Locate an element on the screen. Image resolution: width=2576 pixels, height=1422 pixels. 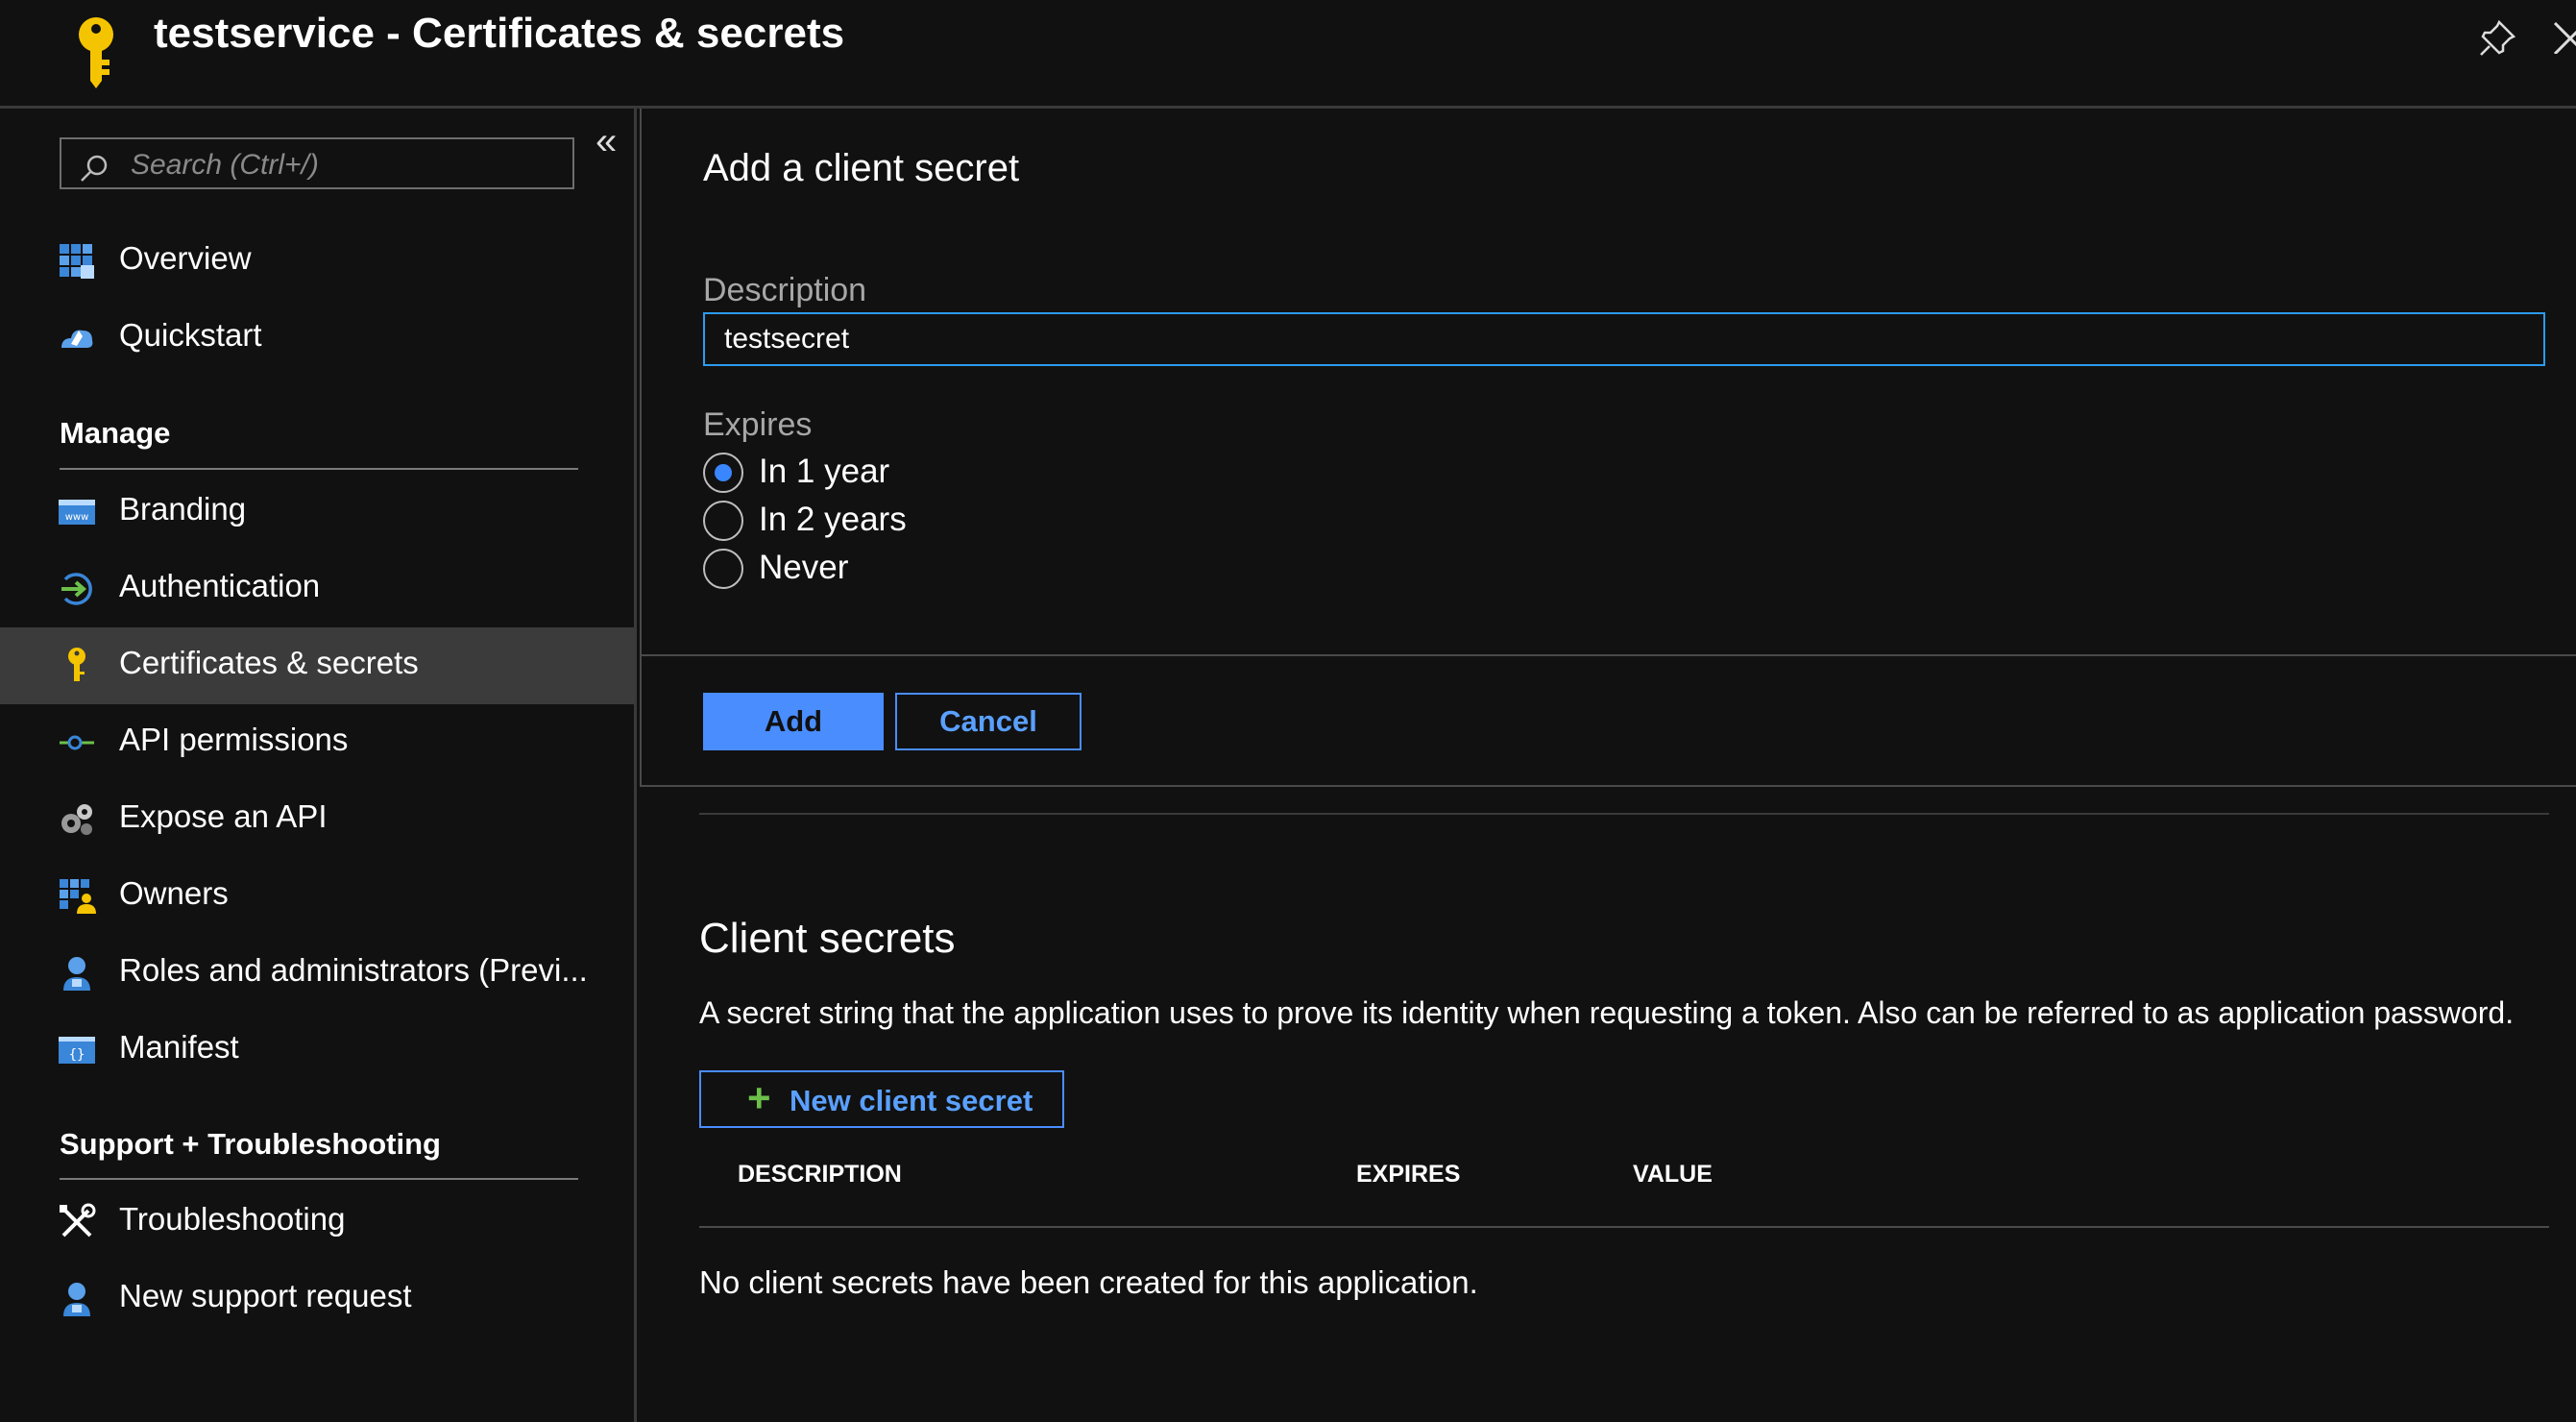
radio-selected-dot is located at coordinates (723, 472).